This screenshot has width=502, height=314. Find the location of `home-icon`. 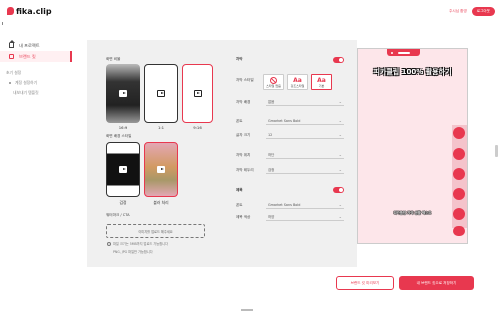

home-icon is located at coordinates (12, 44).